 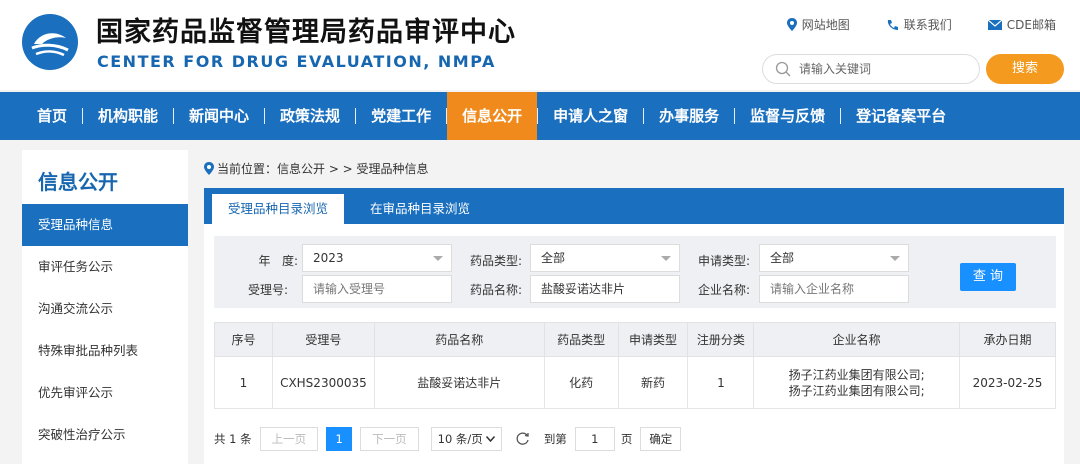 I want to click on nav-item-party-building: 党建工作, so click(x=401, y=116).